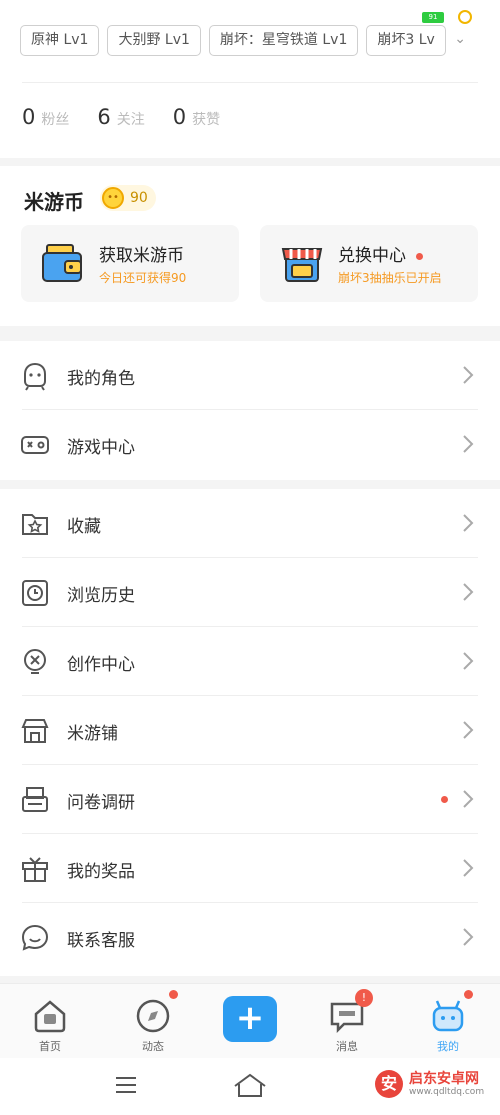 The width and height of the screenshot is (500, 1115). I want to click on menu-item-game-center: 游戏中心, so click(250, 444).